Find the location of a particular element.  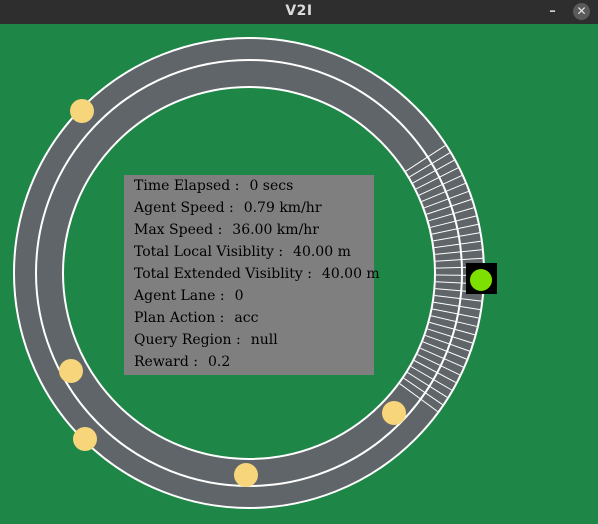

minimize-button: – is located at coordinates (552, 11).